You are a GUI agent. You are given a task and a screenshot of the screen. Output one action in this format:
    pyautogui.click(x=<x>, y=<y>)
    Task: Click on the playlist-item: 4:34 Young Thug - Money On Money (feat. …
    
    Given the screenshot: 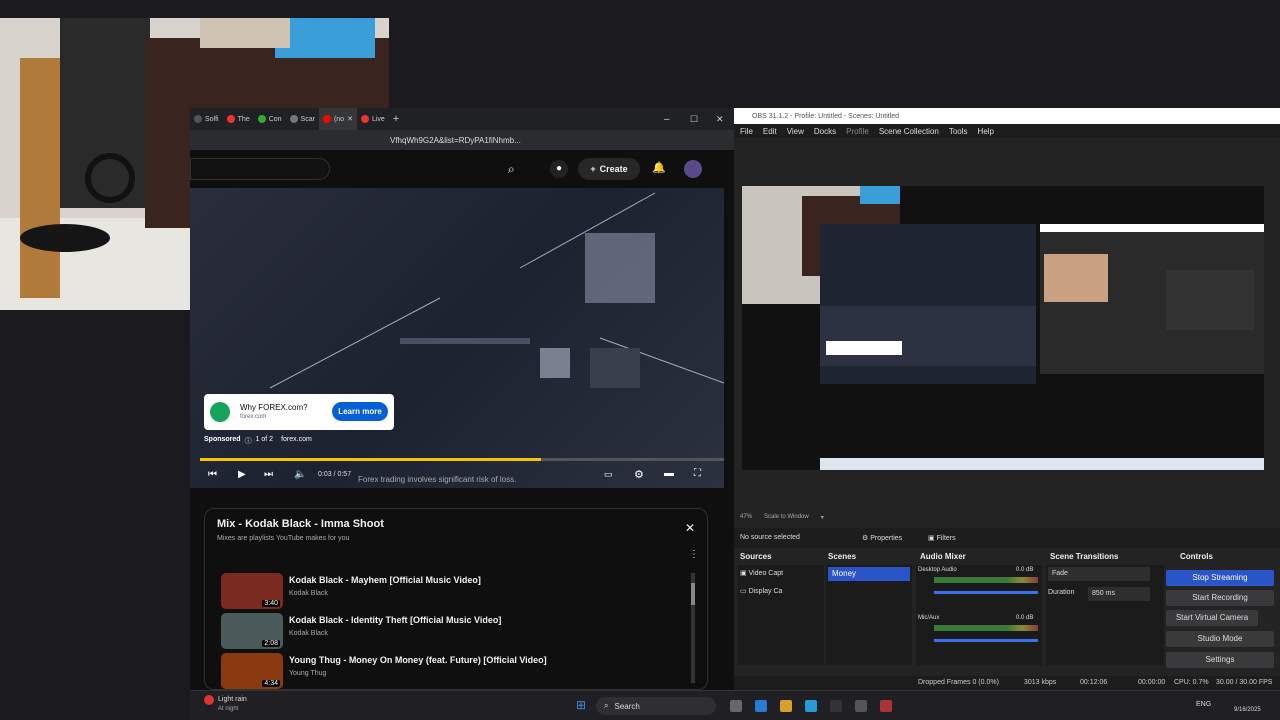 What is the action you would take?
    pyautogui.click(x=384, y=671)
    